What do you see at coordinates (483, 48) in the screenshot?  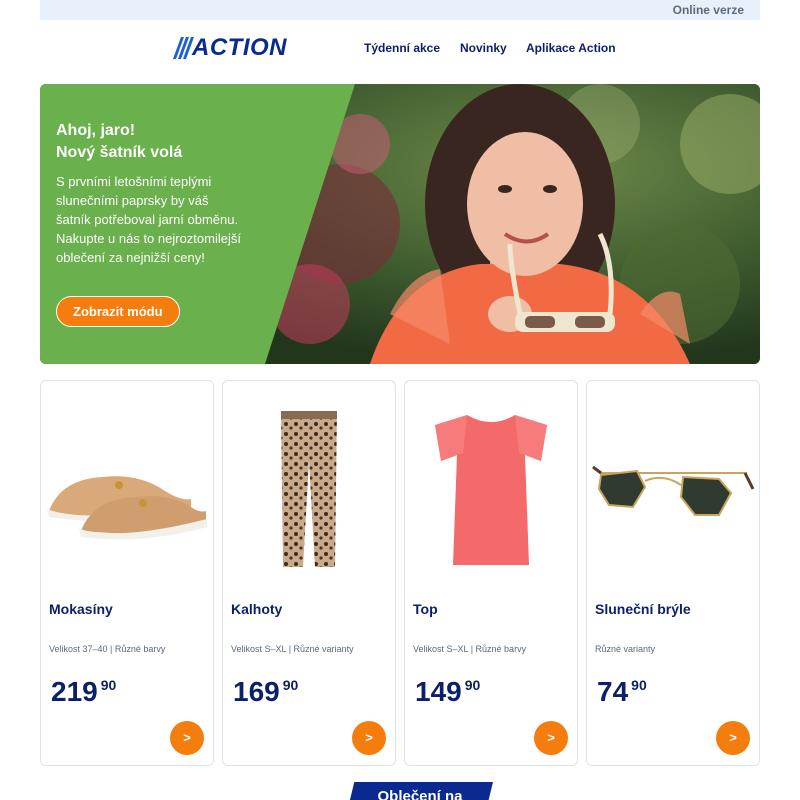 I see `nav-news: Novinky` at bounding box center [483, 48].